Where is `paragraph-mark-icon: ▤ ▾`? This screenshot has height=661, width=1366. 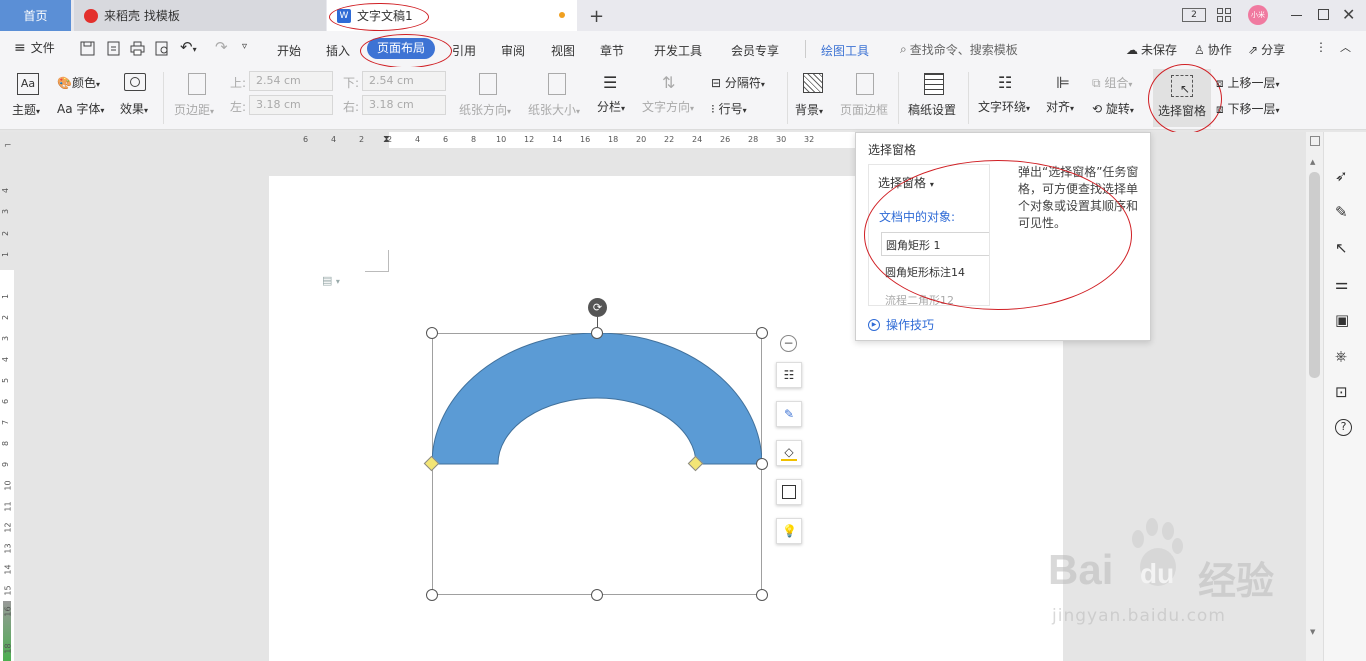
paragraph-mark-icon: ▤ ▾ is located at coordinates (331, 280).